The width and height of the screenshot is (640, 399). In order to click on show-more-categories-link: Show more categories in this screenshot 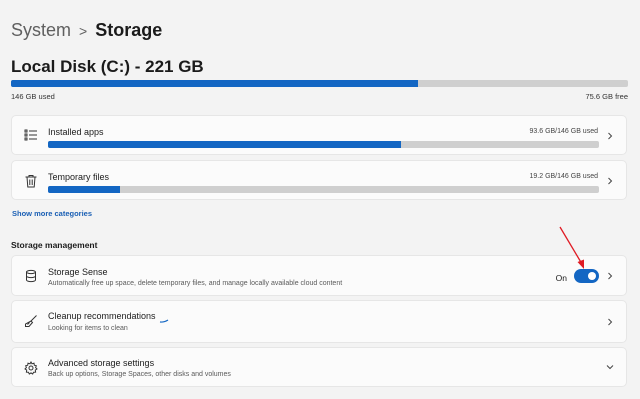, I will do `click(52, 213)`.